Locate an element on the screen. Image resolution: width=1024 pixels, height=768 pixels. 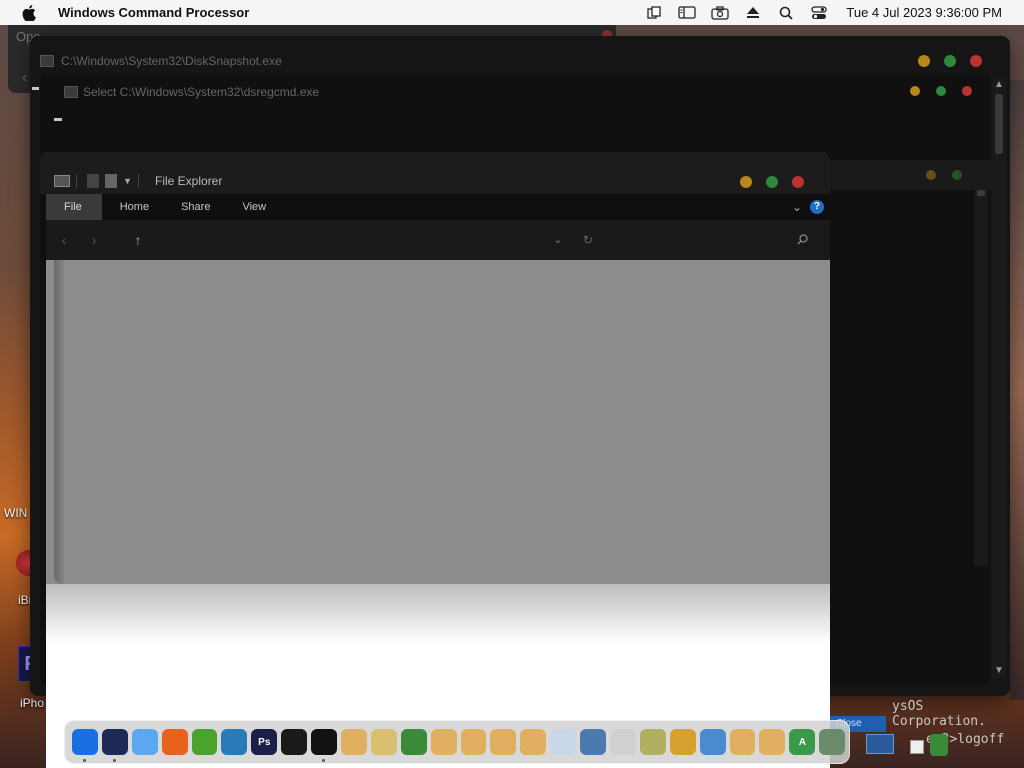
app-a6-icon is located at coordinates (742, 742).